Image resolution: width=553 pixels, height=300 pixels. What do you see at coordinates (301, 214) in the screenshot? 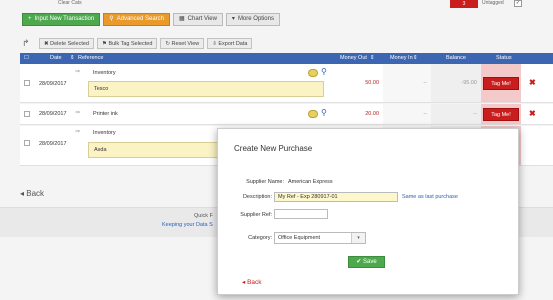
I see `supplier-ref-input` at bounding box center [301, 214].